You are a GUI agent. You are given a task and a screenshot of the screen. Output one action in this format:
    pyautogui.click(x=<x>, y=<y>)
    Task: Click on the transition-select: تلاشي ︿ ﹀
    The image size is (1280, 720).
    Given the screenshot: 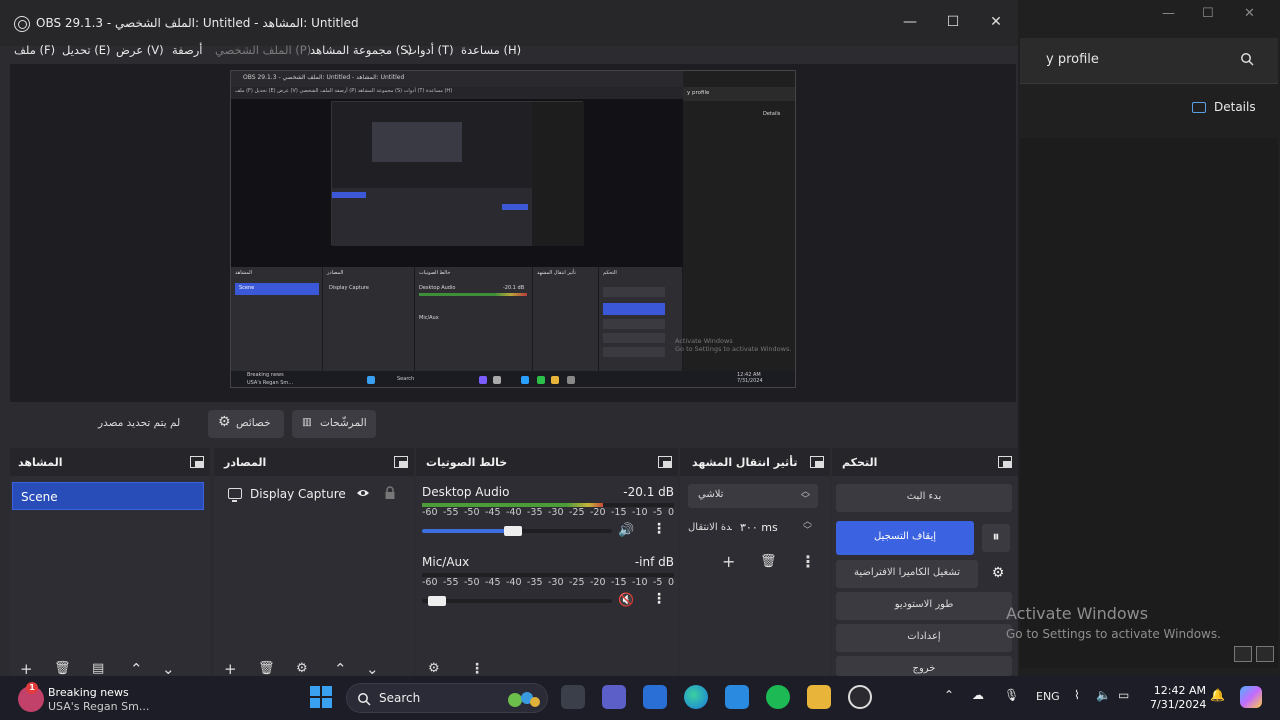 What is the action you would take?
    pyautogui.click(x=753, y=496)
    